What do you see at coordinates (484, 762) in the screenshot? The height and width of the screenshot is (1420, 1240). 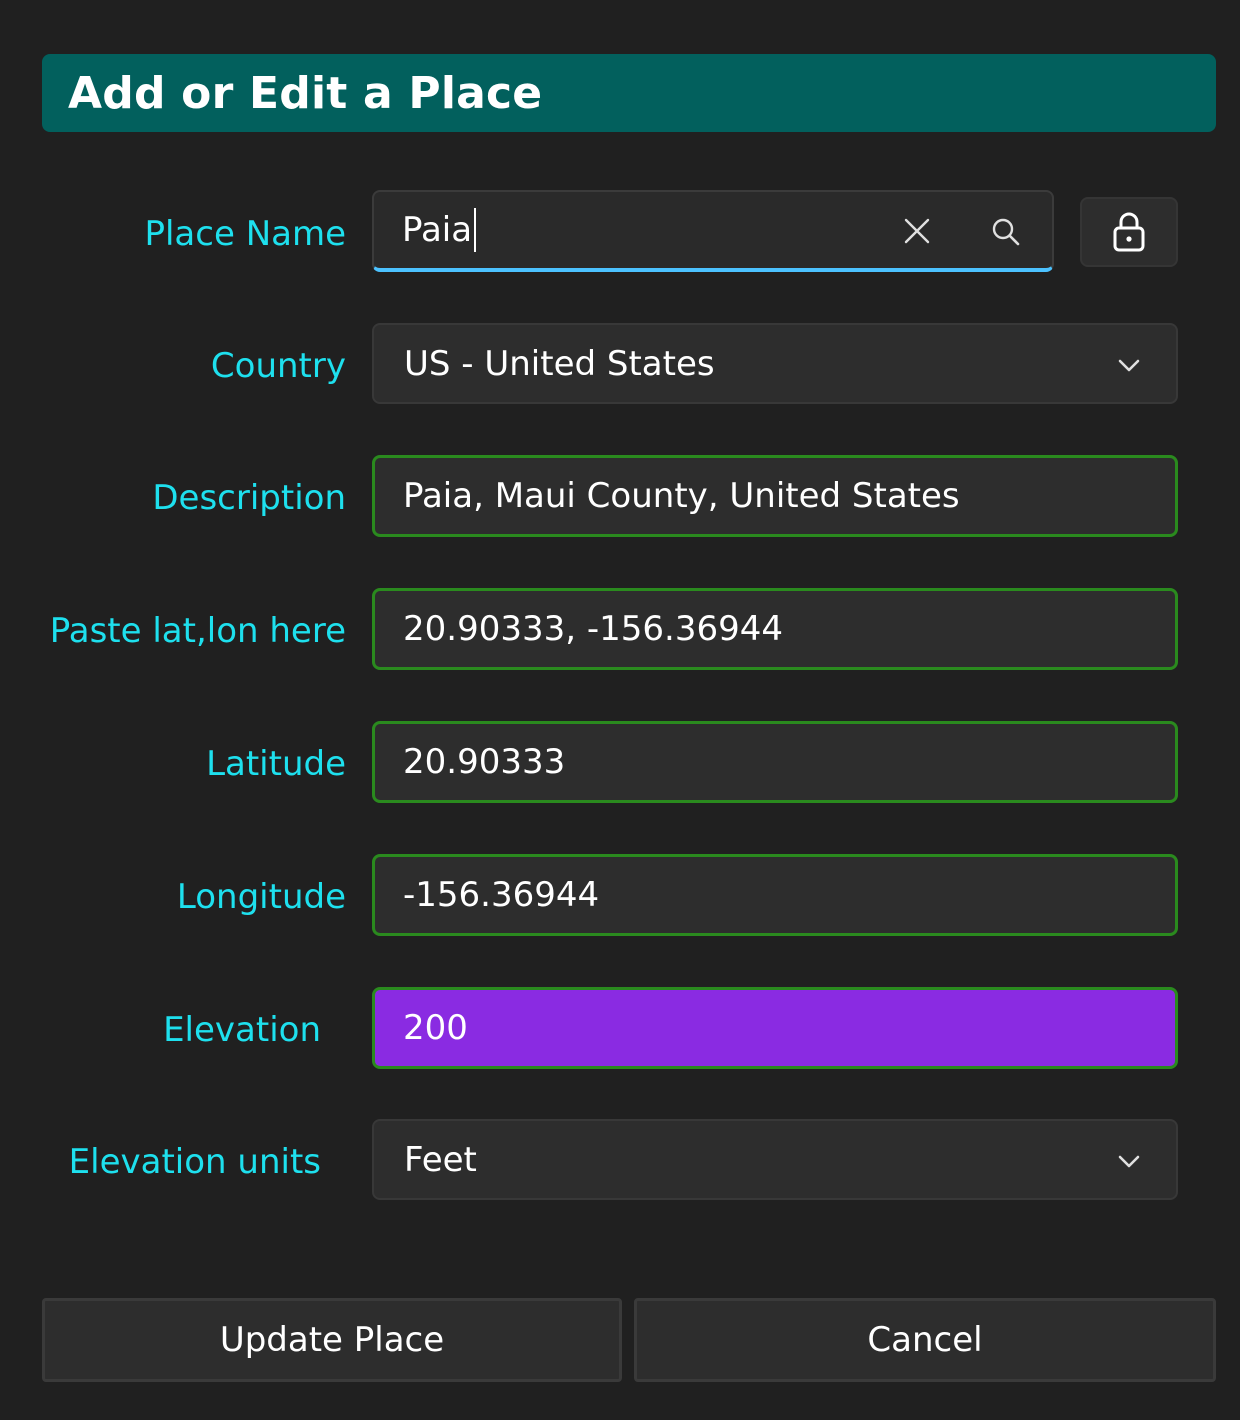 I see `latitude-value: 20.90333` at bounding box center [484, 762].